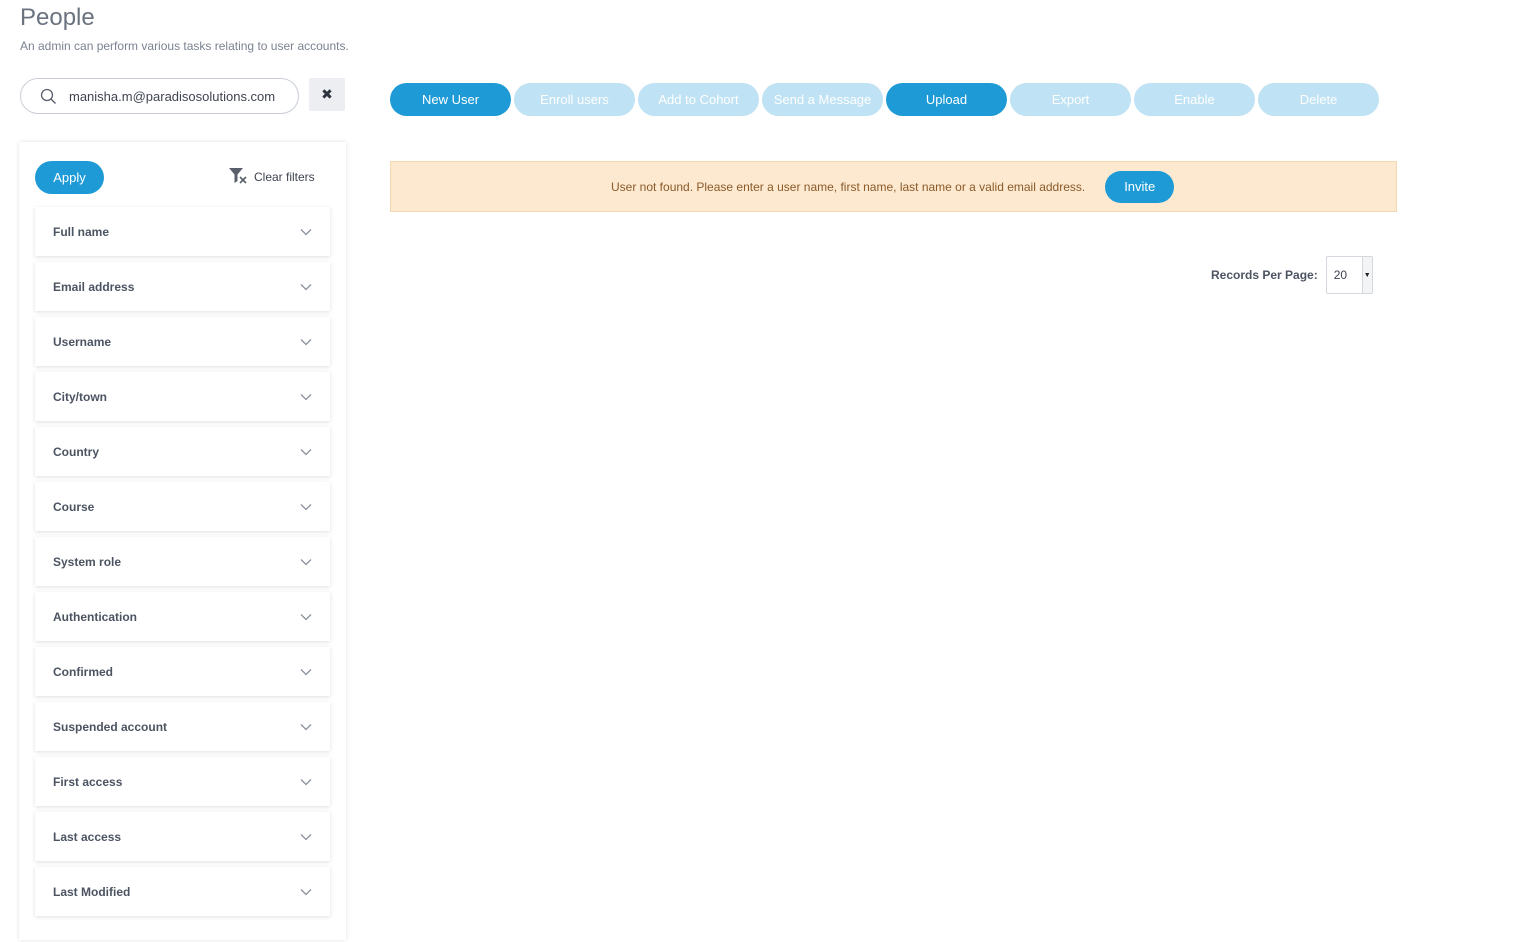  I want to click on filter-label: Suspended account, so click(110, 726).